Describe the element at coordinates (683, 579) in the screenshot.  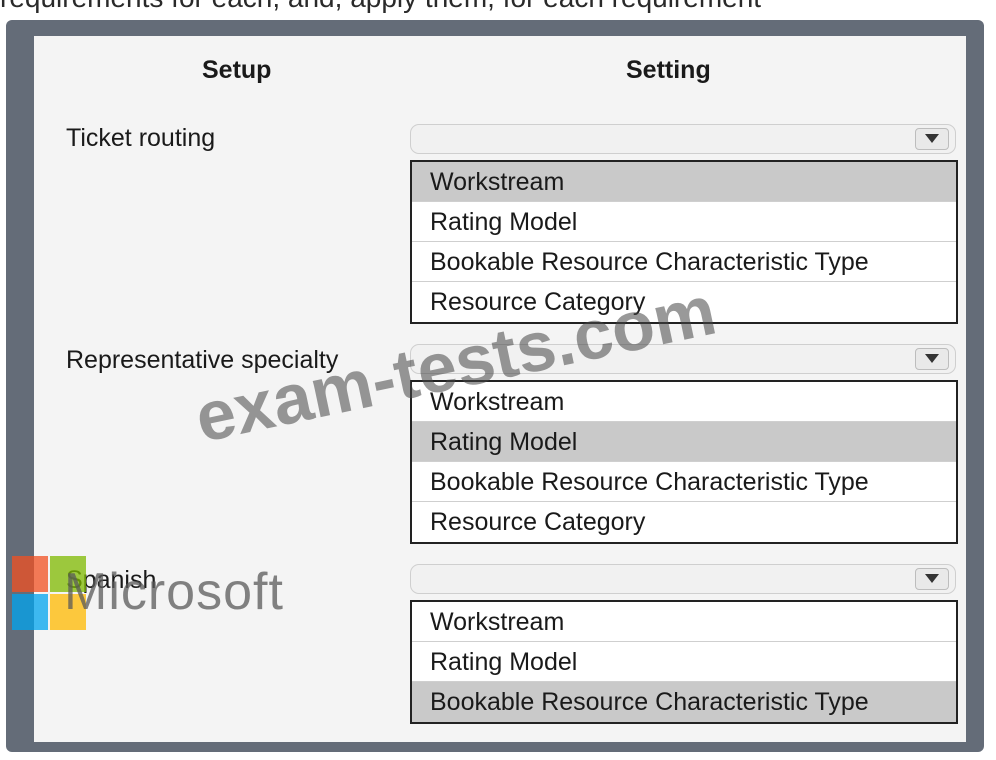
I see `spanish-select` at that location.